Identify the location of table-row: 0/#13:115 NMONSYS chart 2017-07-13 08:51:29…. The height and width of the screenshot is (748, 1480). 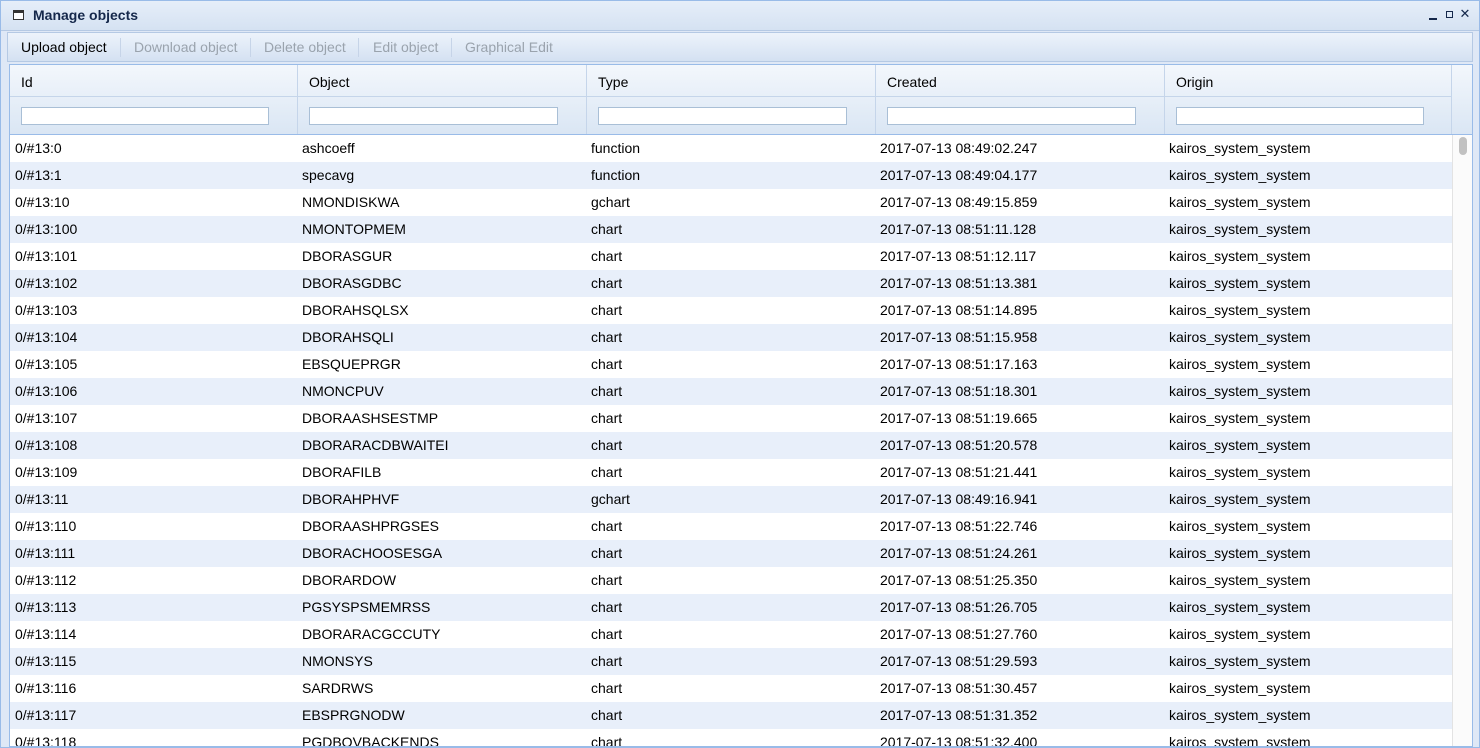
(731, 661).